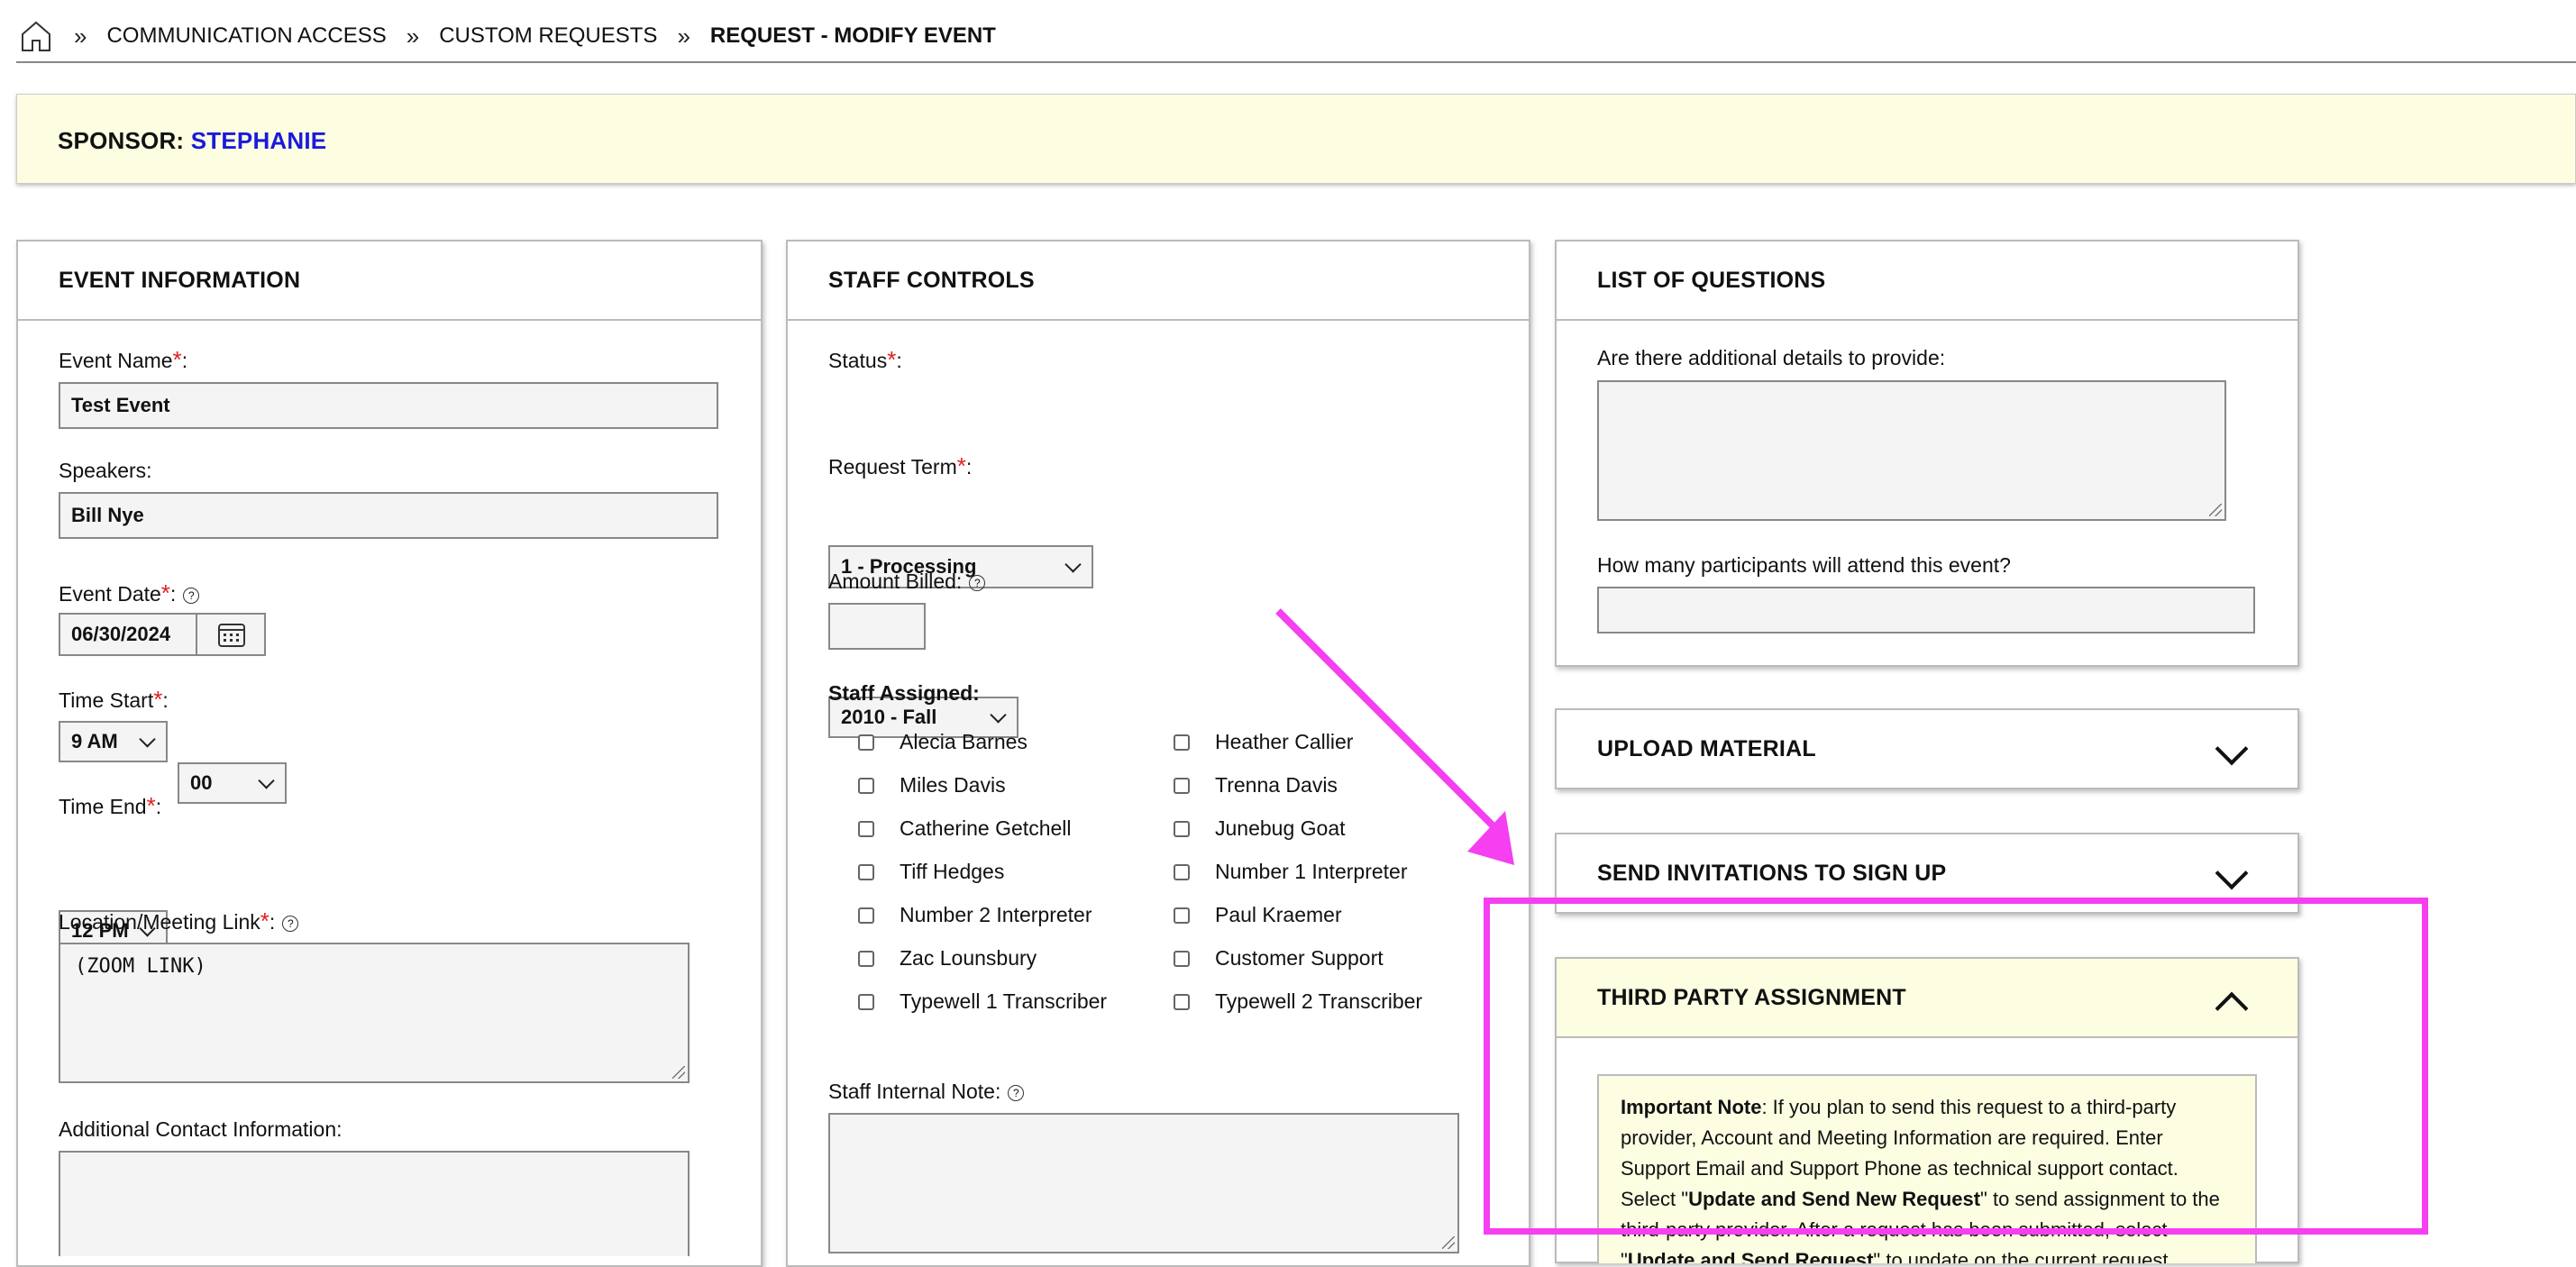 The image size is (2576, 1267). What do you see at coordinates (140, 967) in the screenshot?
I see `location-value: (ZOOM LINK)` at bounding box center [140, 967].